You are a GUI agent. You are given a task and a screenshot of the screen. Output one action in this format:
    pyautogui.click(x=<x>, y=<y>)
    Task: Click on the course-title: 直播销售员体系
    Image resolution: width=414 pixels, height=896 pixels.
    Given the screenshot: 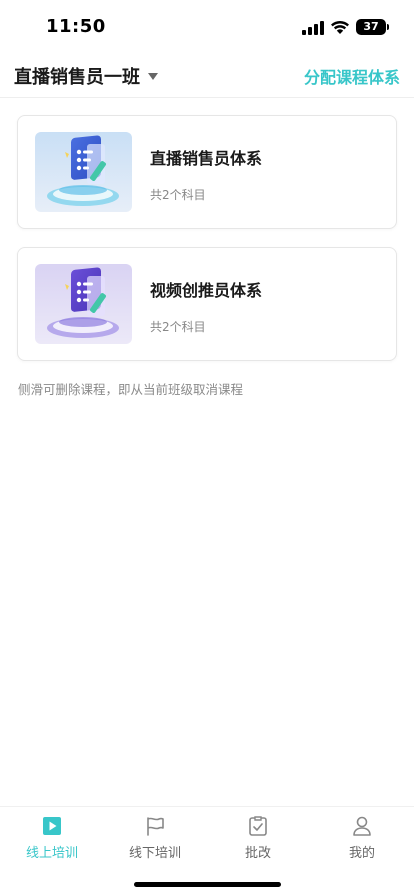 What is the action you would take?
    pyautogui.click(x=206, y=158)
    